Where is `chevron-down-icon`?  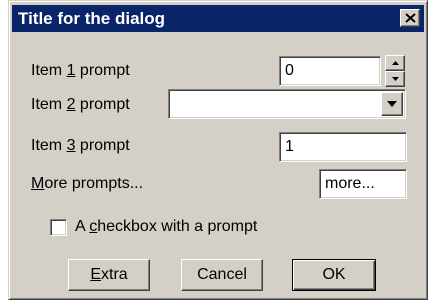 chevron-down-icon is located at coordinates (392, 104).